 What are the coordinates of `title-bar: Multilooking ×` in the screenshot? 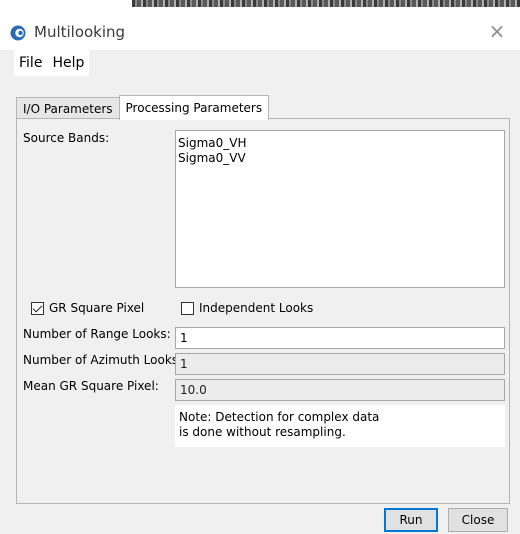 It's located at (260, 31).